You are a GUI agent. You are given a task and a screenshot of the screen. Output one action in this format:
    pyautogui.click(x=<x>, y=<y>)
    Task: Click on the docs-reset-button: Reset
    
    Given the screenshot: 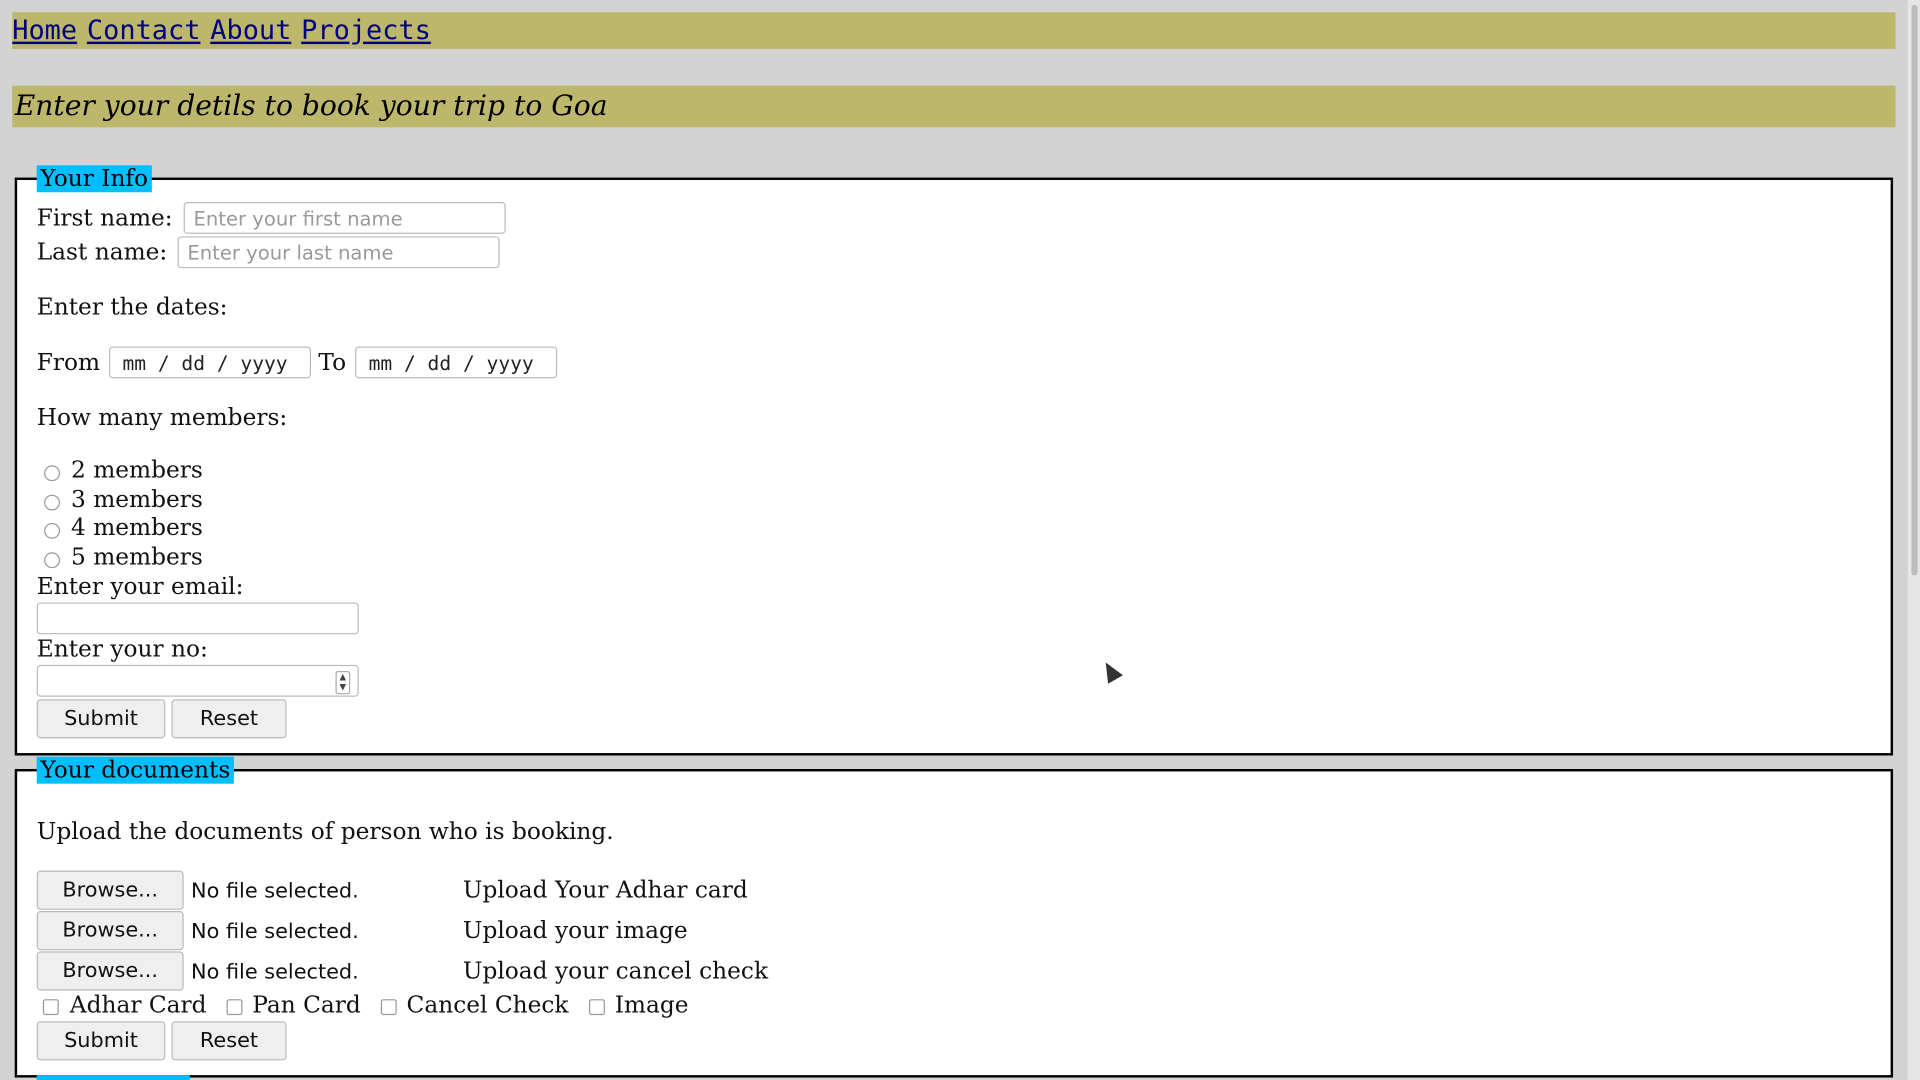 What is the action you would take?
    pyautogui.click(x=229, y=1041)
    